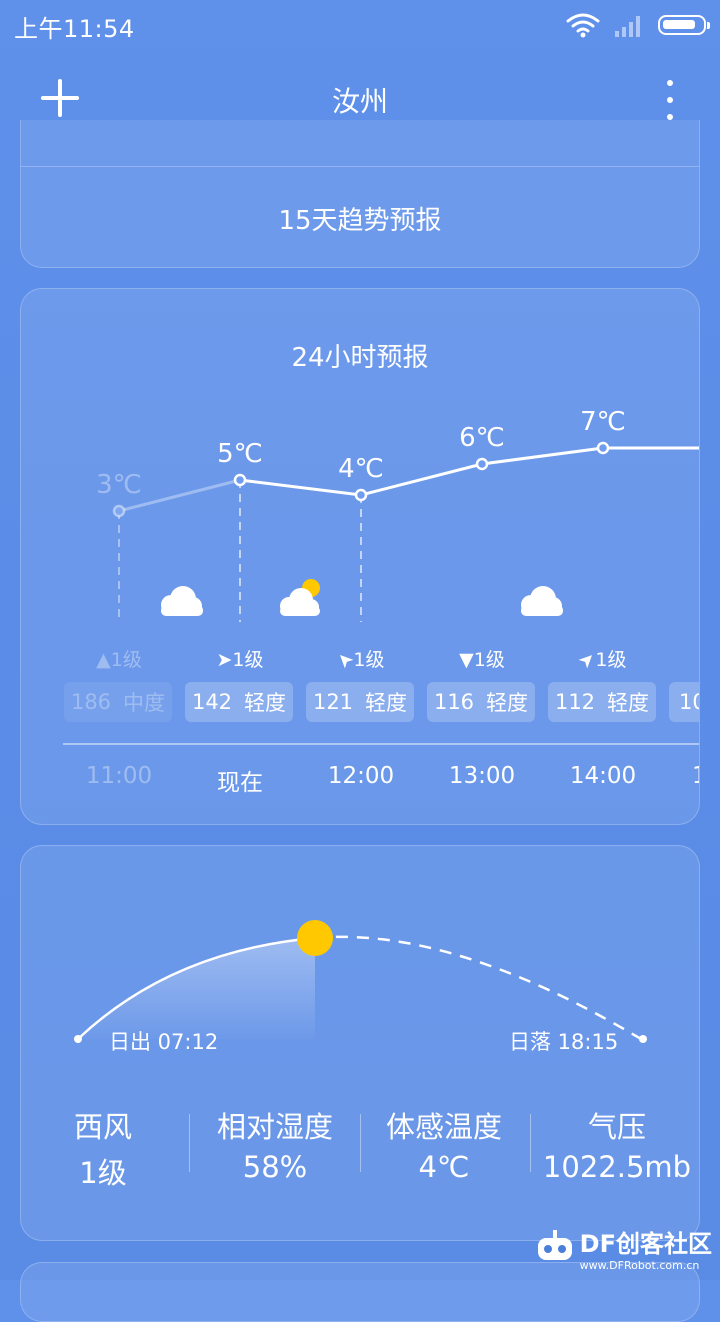  Describe the element at coordinates (361, 469) in the screenshot. I see `temp-label-2: 4℃` at that location.